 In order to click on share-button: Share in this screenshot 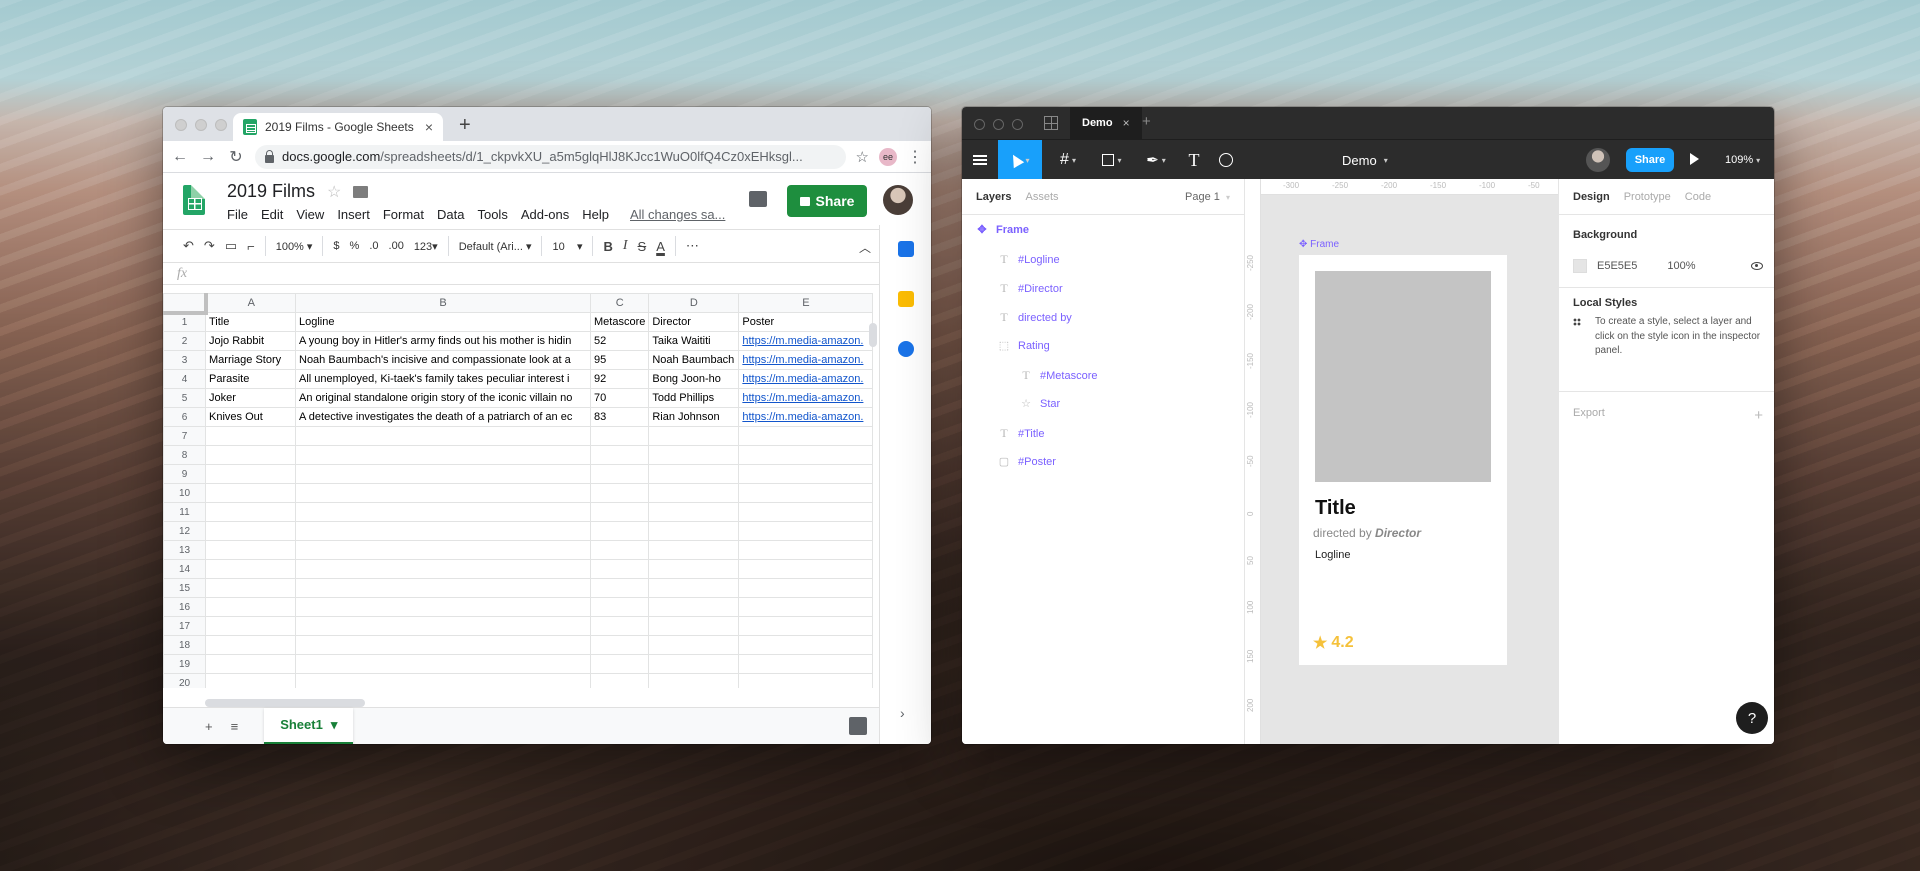, I will do `click(827, 201)`.